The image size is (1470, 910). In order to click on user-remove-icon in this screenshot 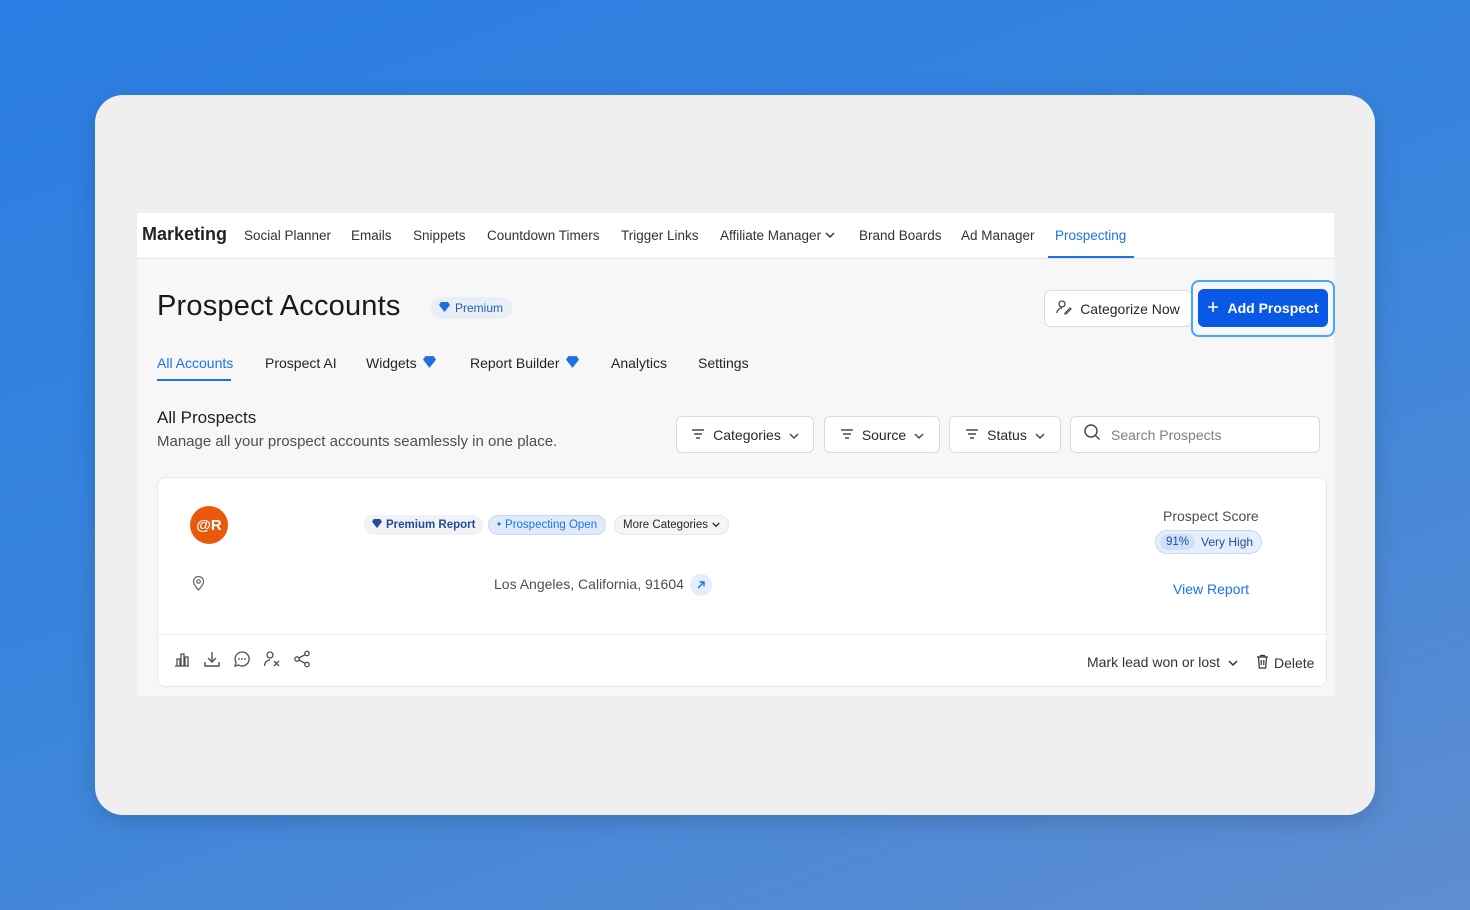, I will do `click(272, 659)`.